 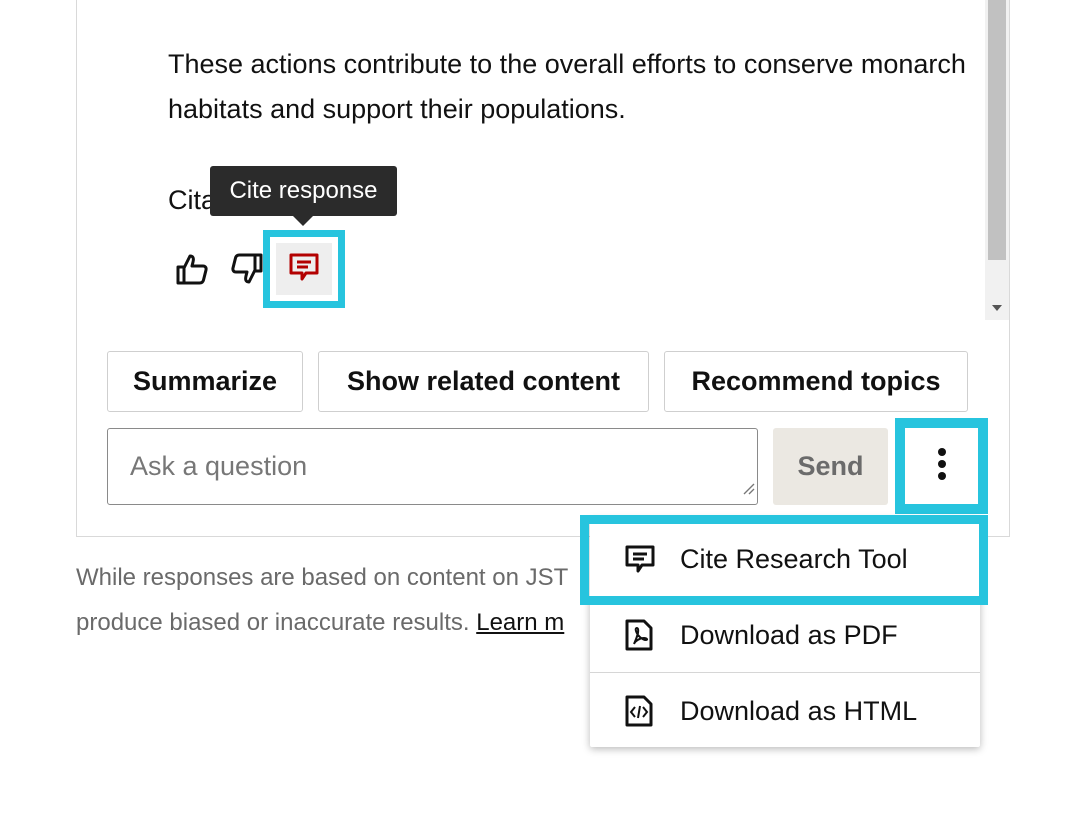 I want to click on kebab-menu-icon, so click(x=942, y=466).